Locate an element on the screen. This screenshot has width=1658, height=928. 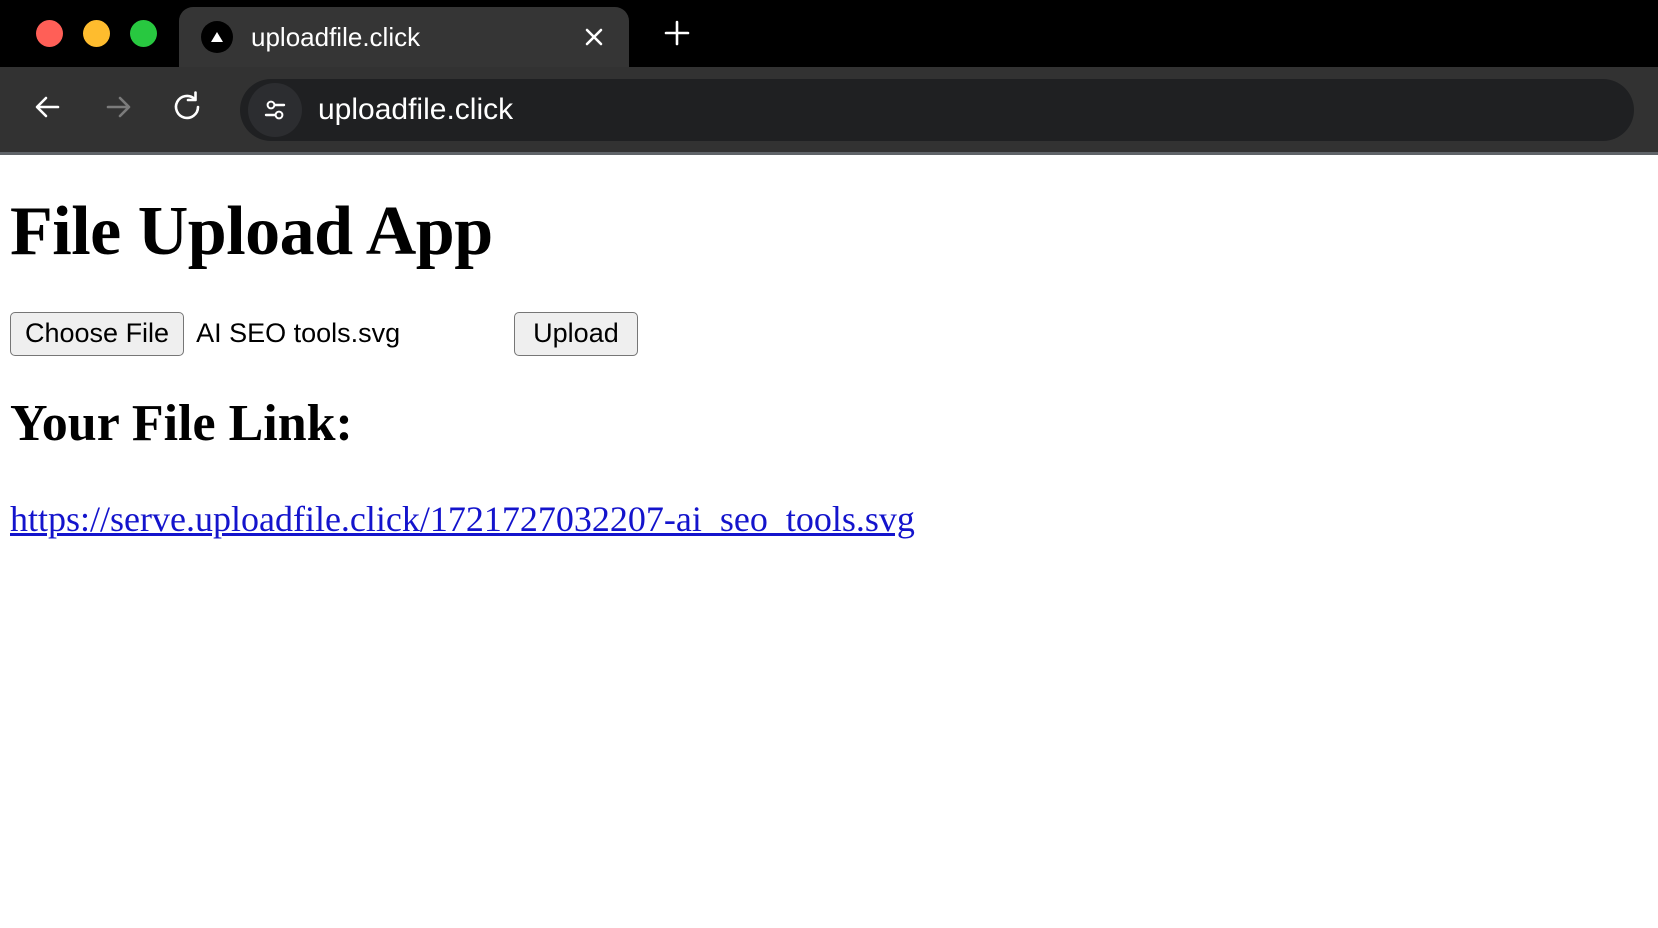
file-input: Choose File AI SEO tools.svg is located at coordinates (205, 334).